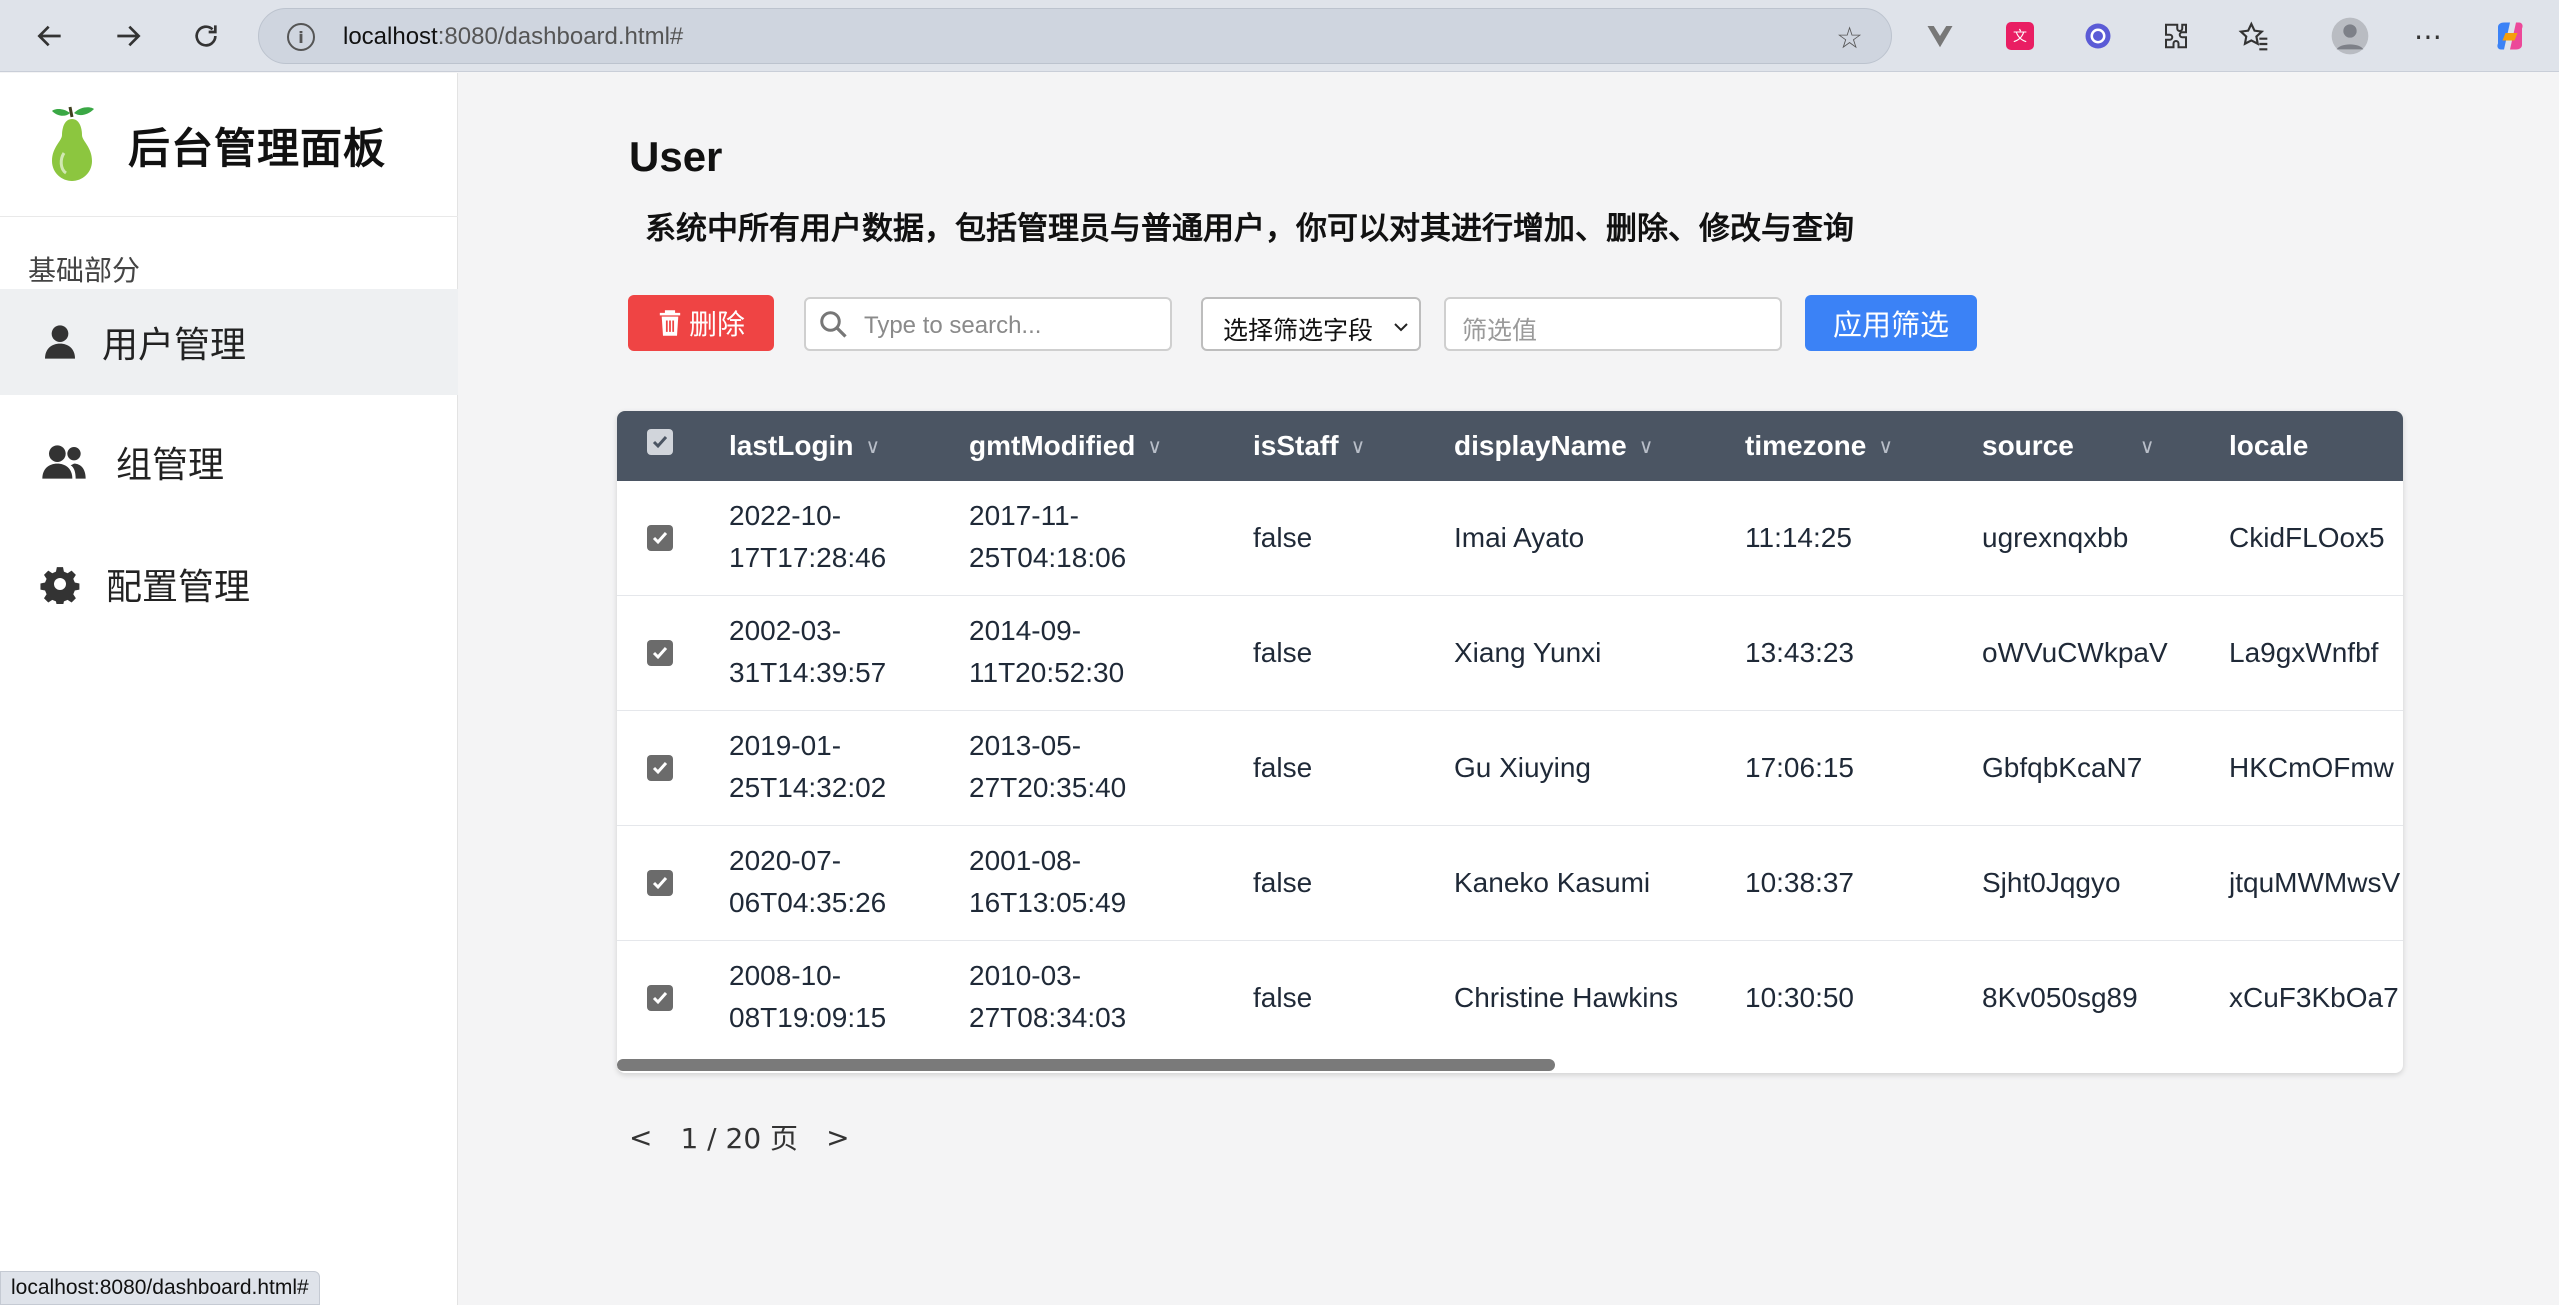 Image resolution: width=2559 pixels, height=1305 pixels. I want to click on cell-gmtModified: 2013-05- 27T20:35:40, so click(1048, 766).